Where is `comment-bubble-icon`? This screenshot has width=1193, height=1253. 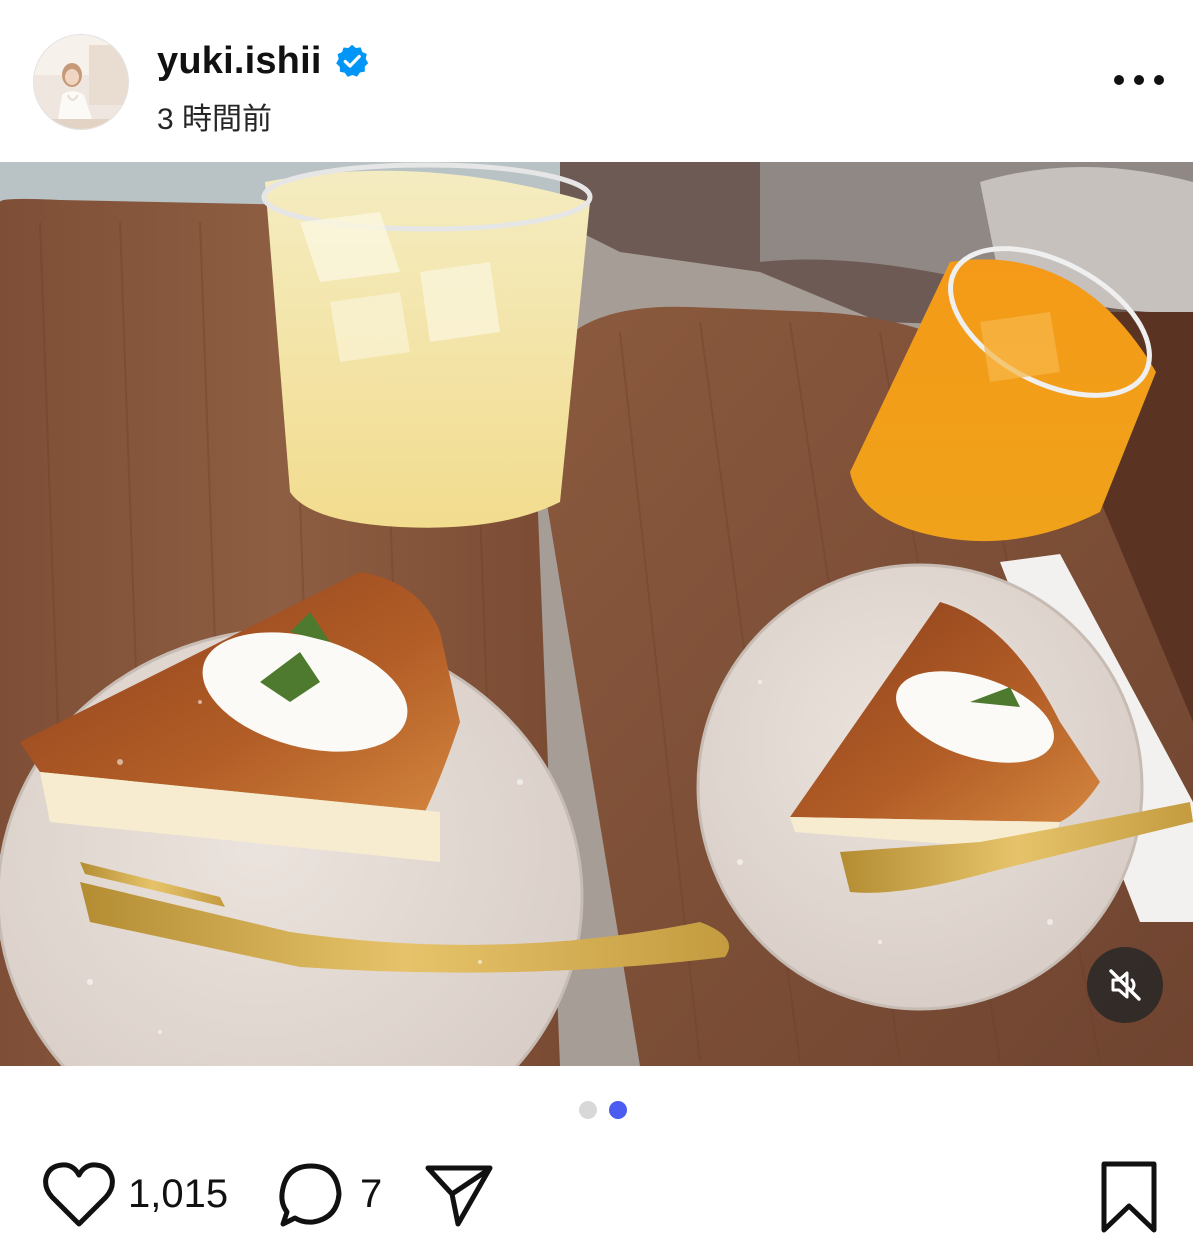 comment-bubble-icon is located at coordinates (310, 1195).